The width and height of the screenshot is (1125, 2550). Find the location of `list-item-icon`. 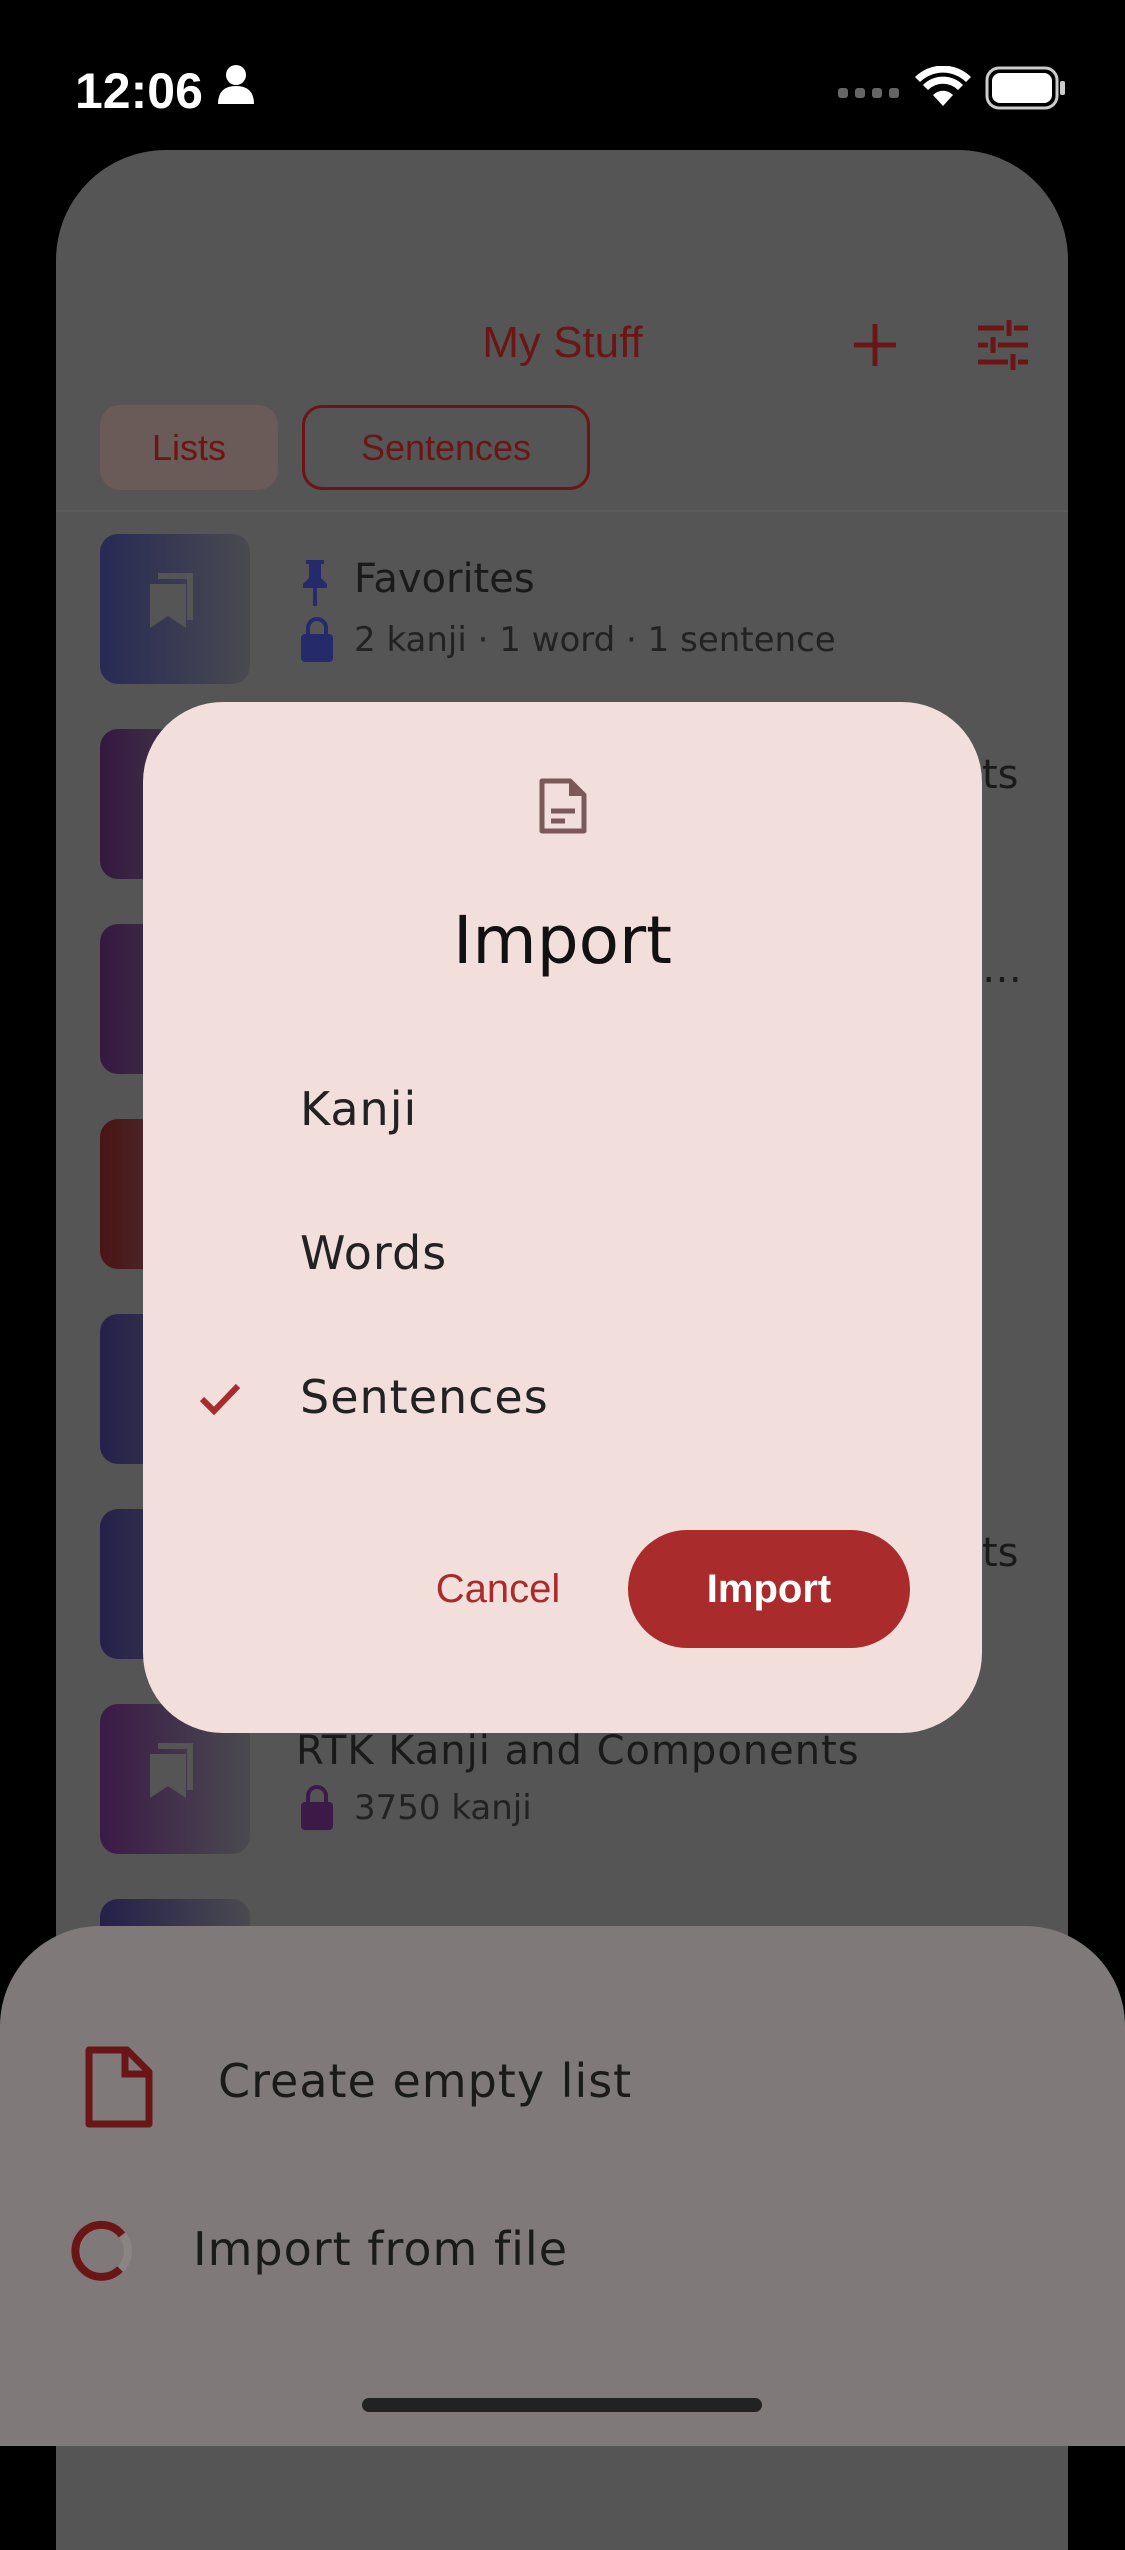

list-item-icon is located at coordinates (175, 609).